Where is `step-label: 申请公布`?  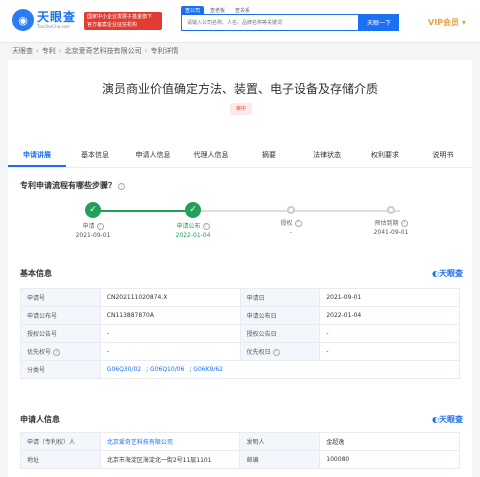 step-label: 申请公布 is located at coordinates (188, 226).